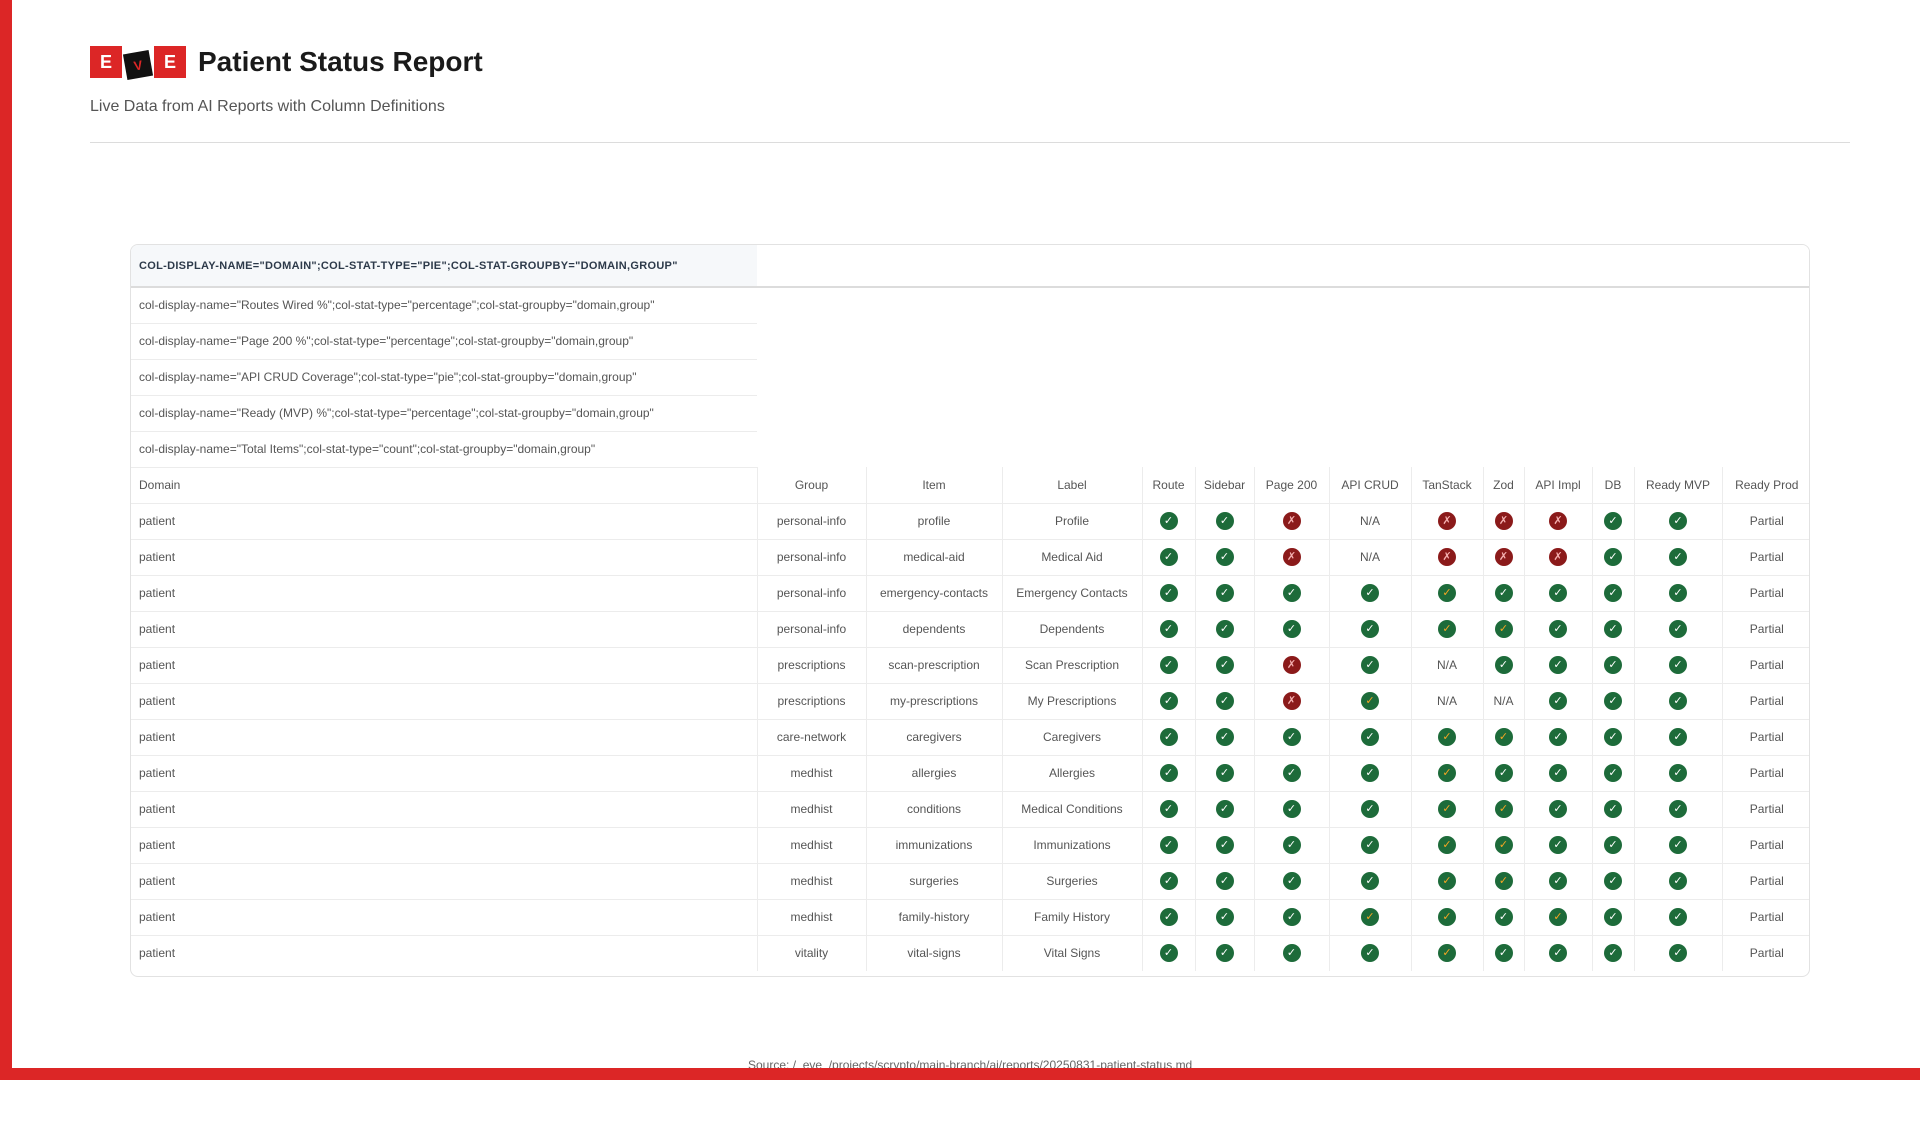 The height and width of the screenshot is (1136, 1920). What do you see at coordinates (960, 1074) in the screenshot?
I see `bottom-accent-bar` at bounding box center [960, 1074].